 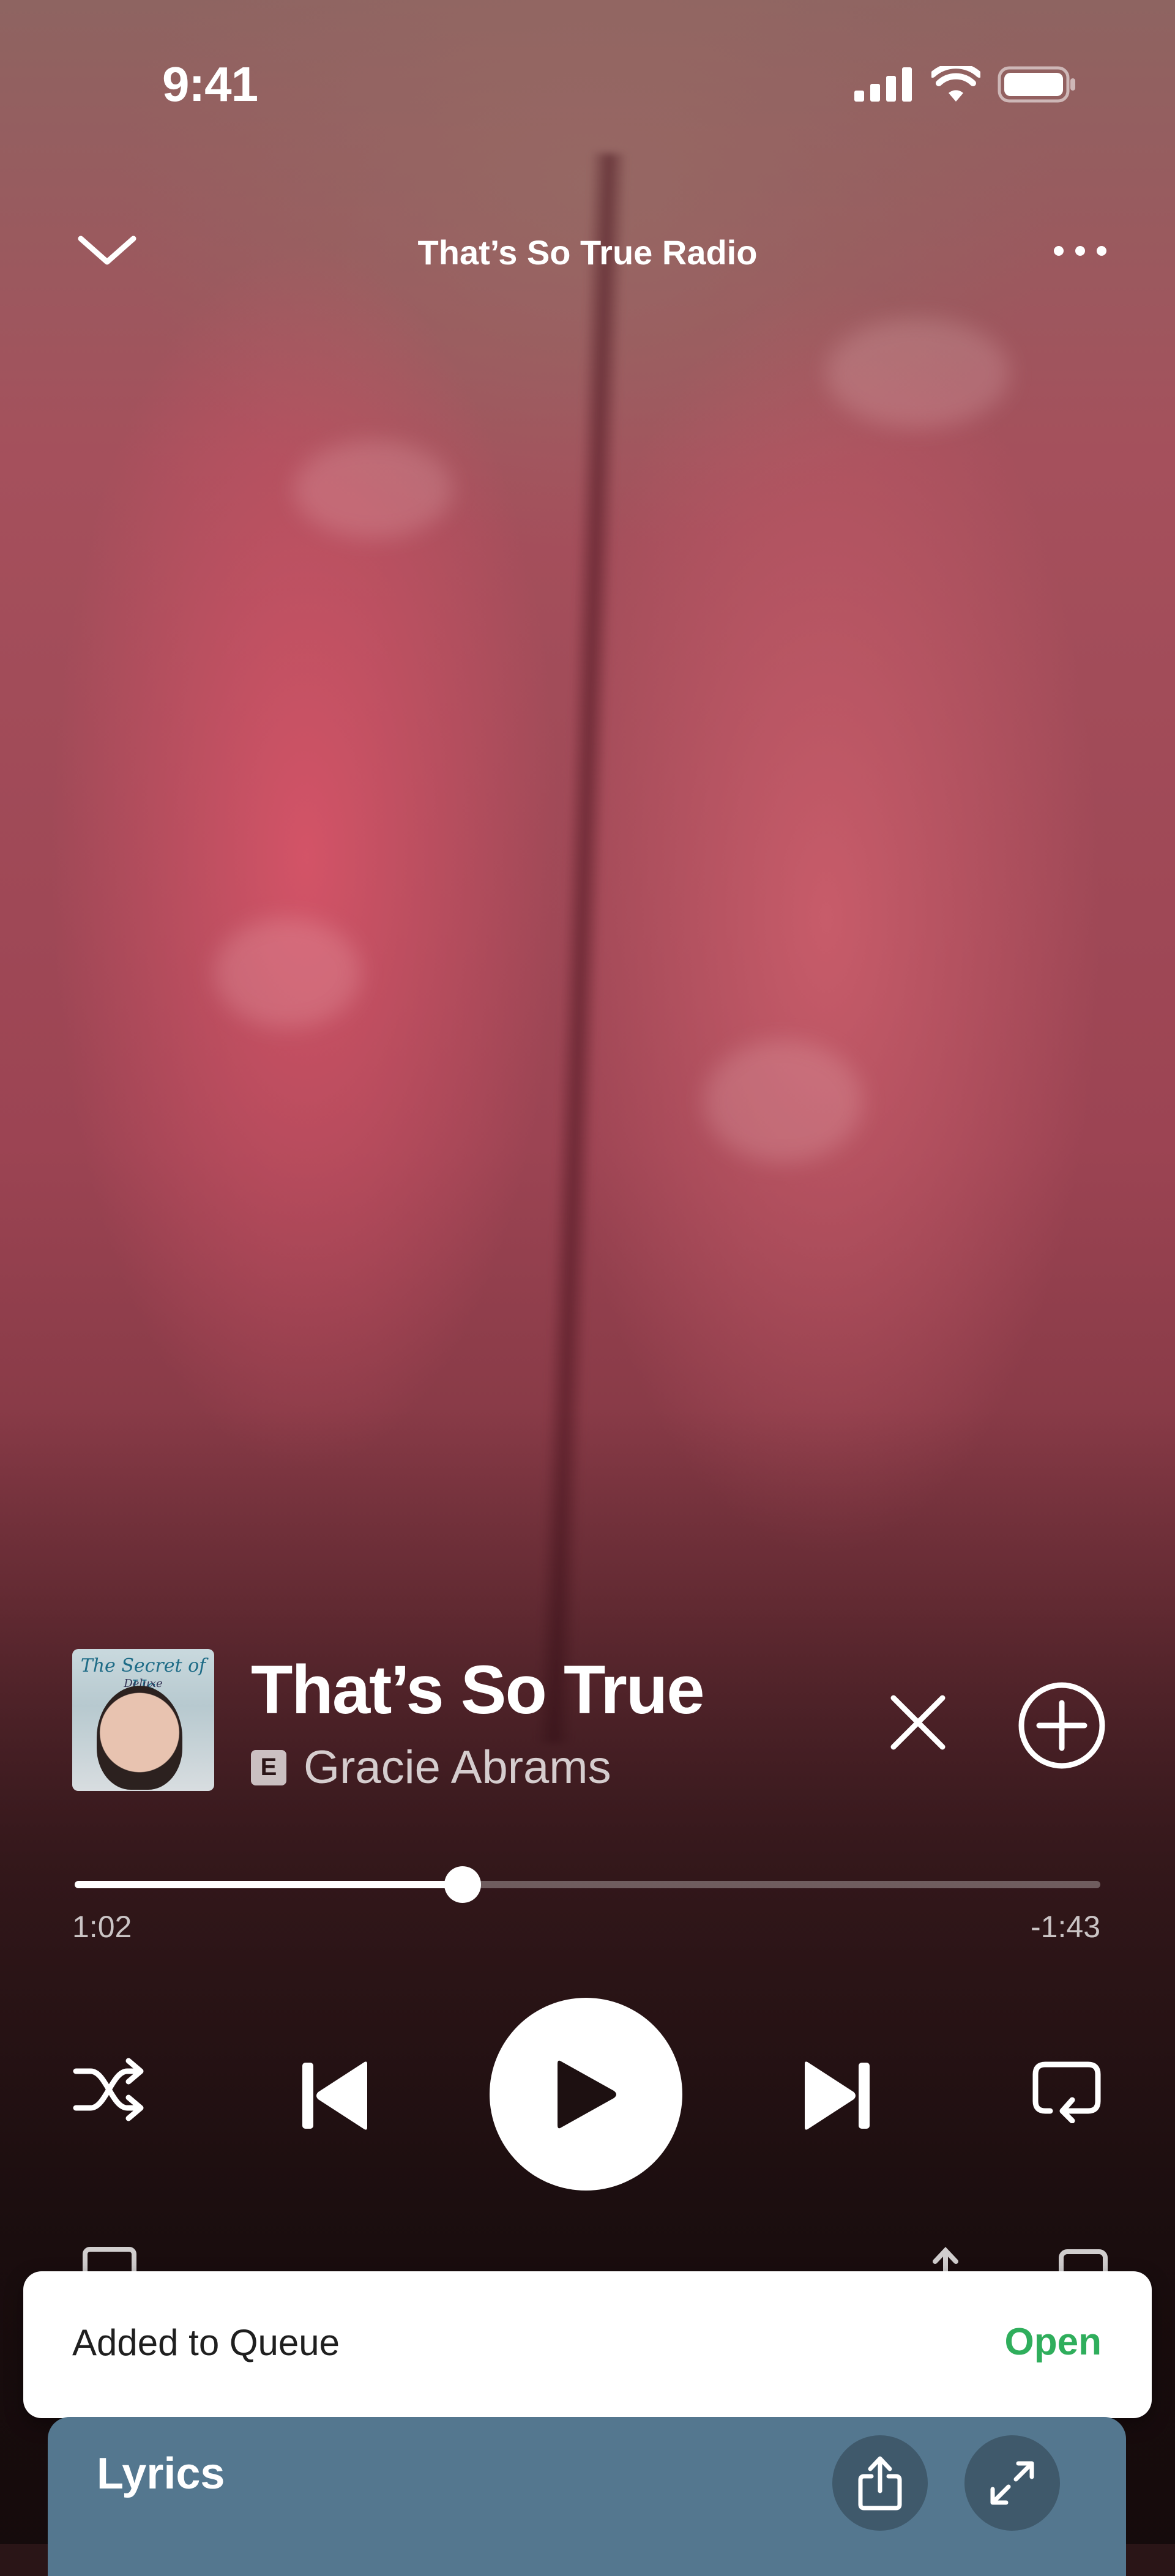 I want to click on lyrics-expand-button, so click(x=1012, y=2483).